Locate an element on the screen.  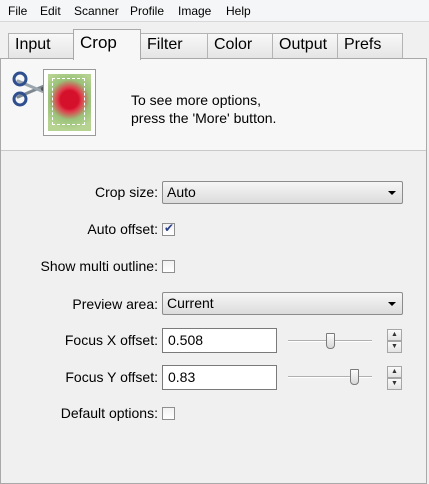
default-options-checkbox is located at coordinates (168, 413).